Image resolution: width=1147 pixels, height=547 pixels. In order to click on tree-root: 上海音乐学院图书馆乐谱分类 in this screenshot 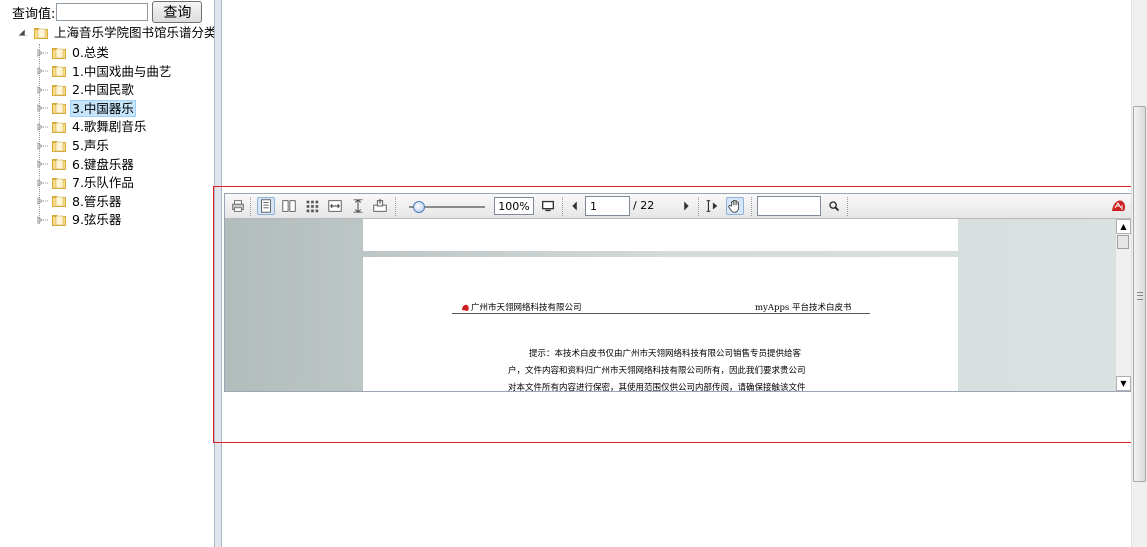, I will do `click(115, 32)`.